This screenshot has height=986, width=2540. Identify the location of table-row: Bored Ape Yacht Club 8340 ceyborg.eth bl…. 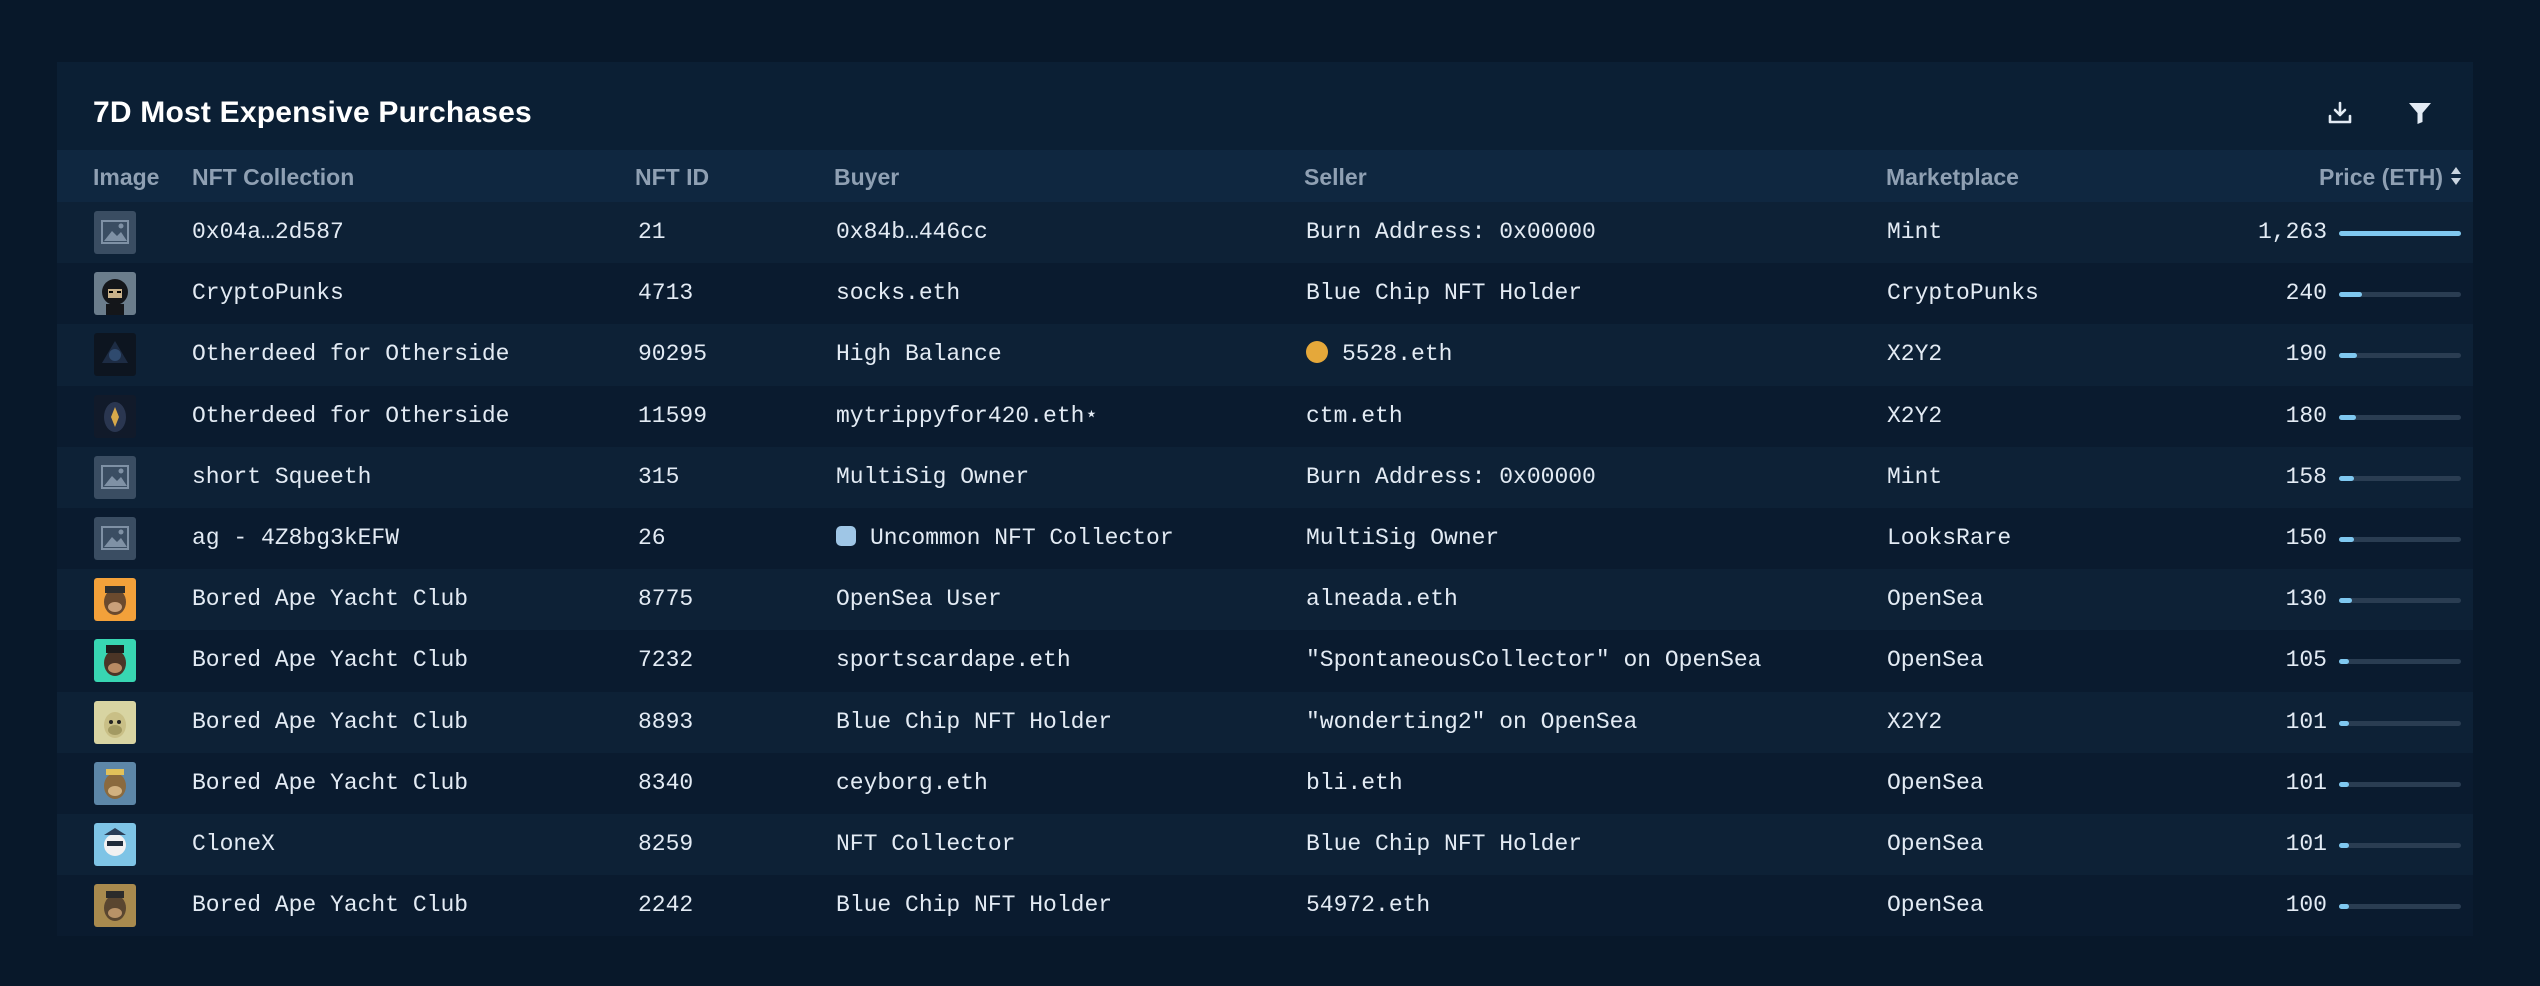
(1265, 783).